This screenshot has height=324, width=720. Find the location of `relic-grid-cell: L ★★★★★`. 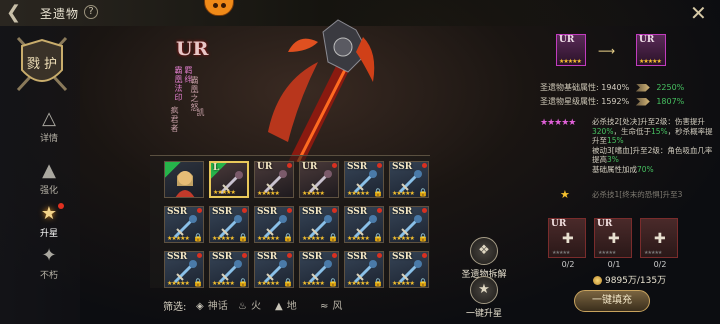

relic-grid-cell: L ★★★★★ is located at coordinates (229, 179).